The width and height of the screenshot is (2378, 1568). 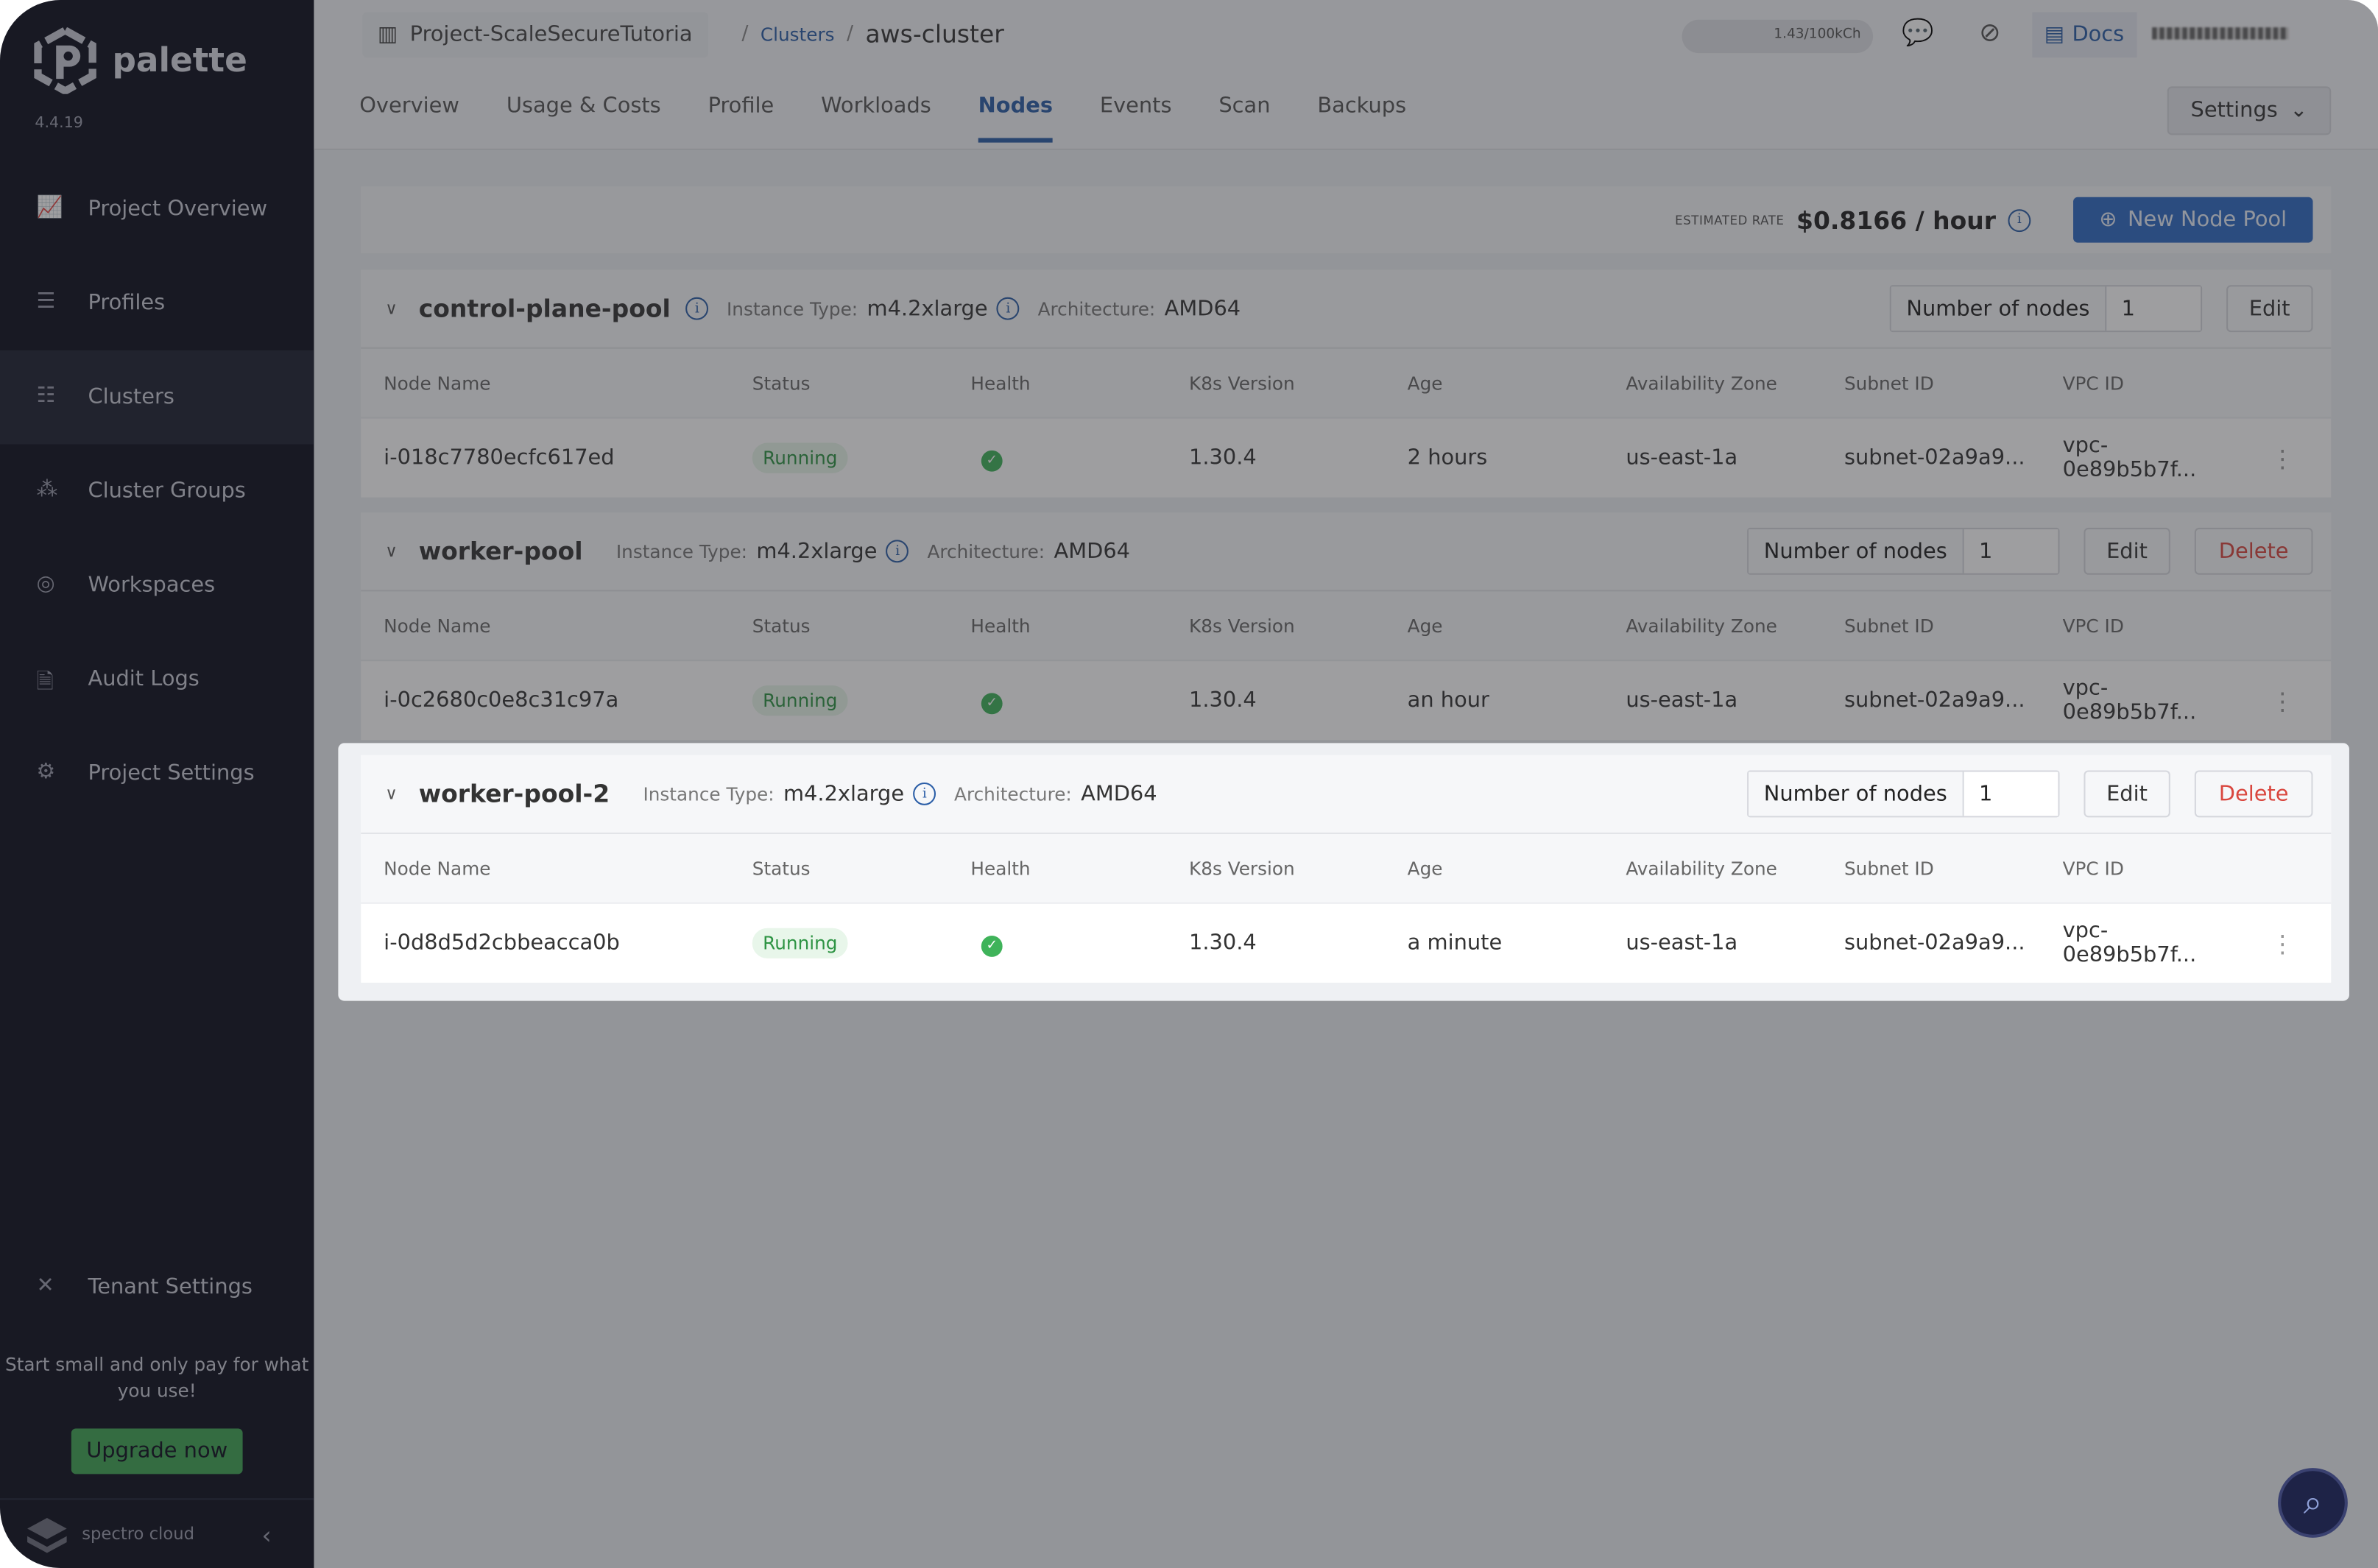 I want to click on status-badge: Running, so click(x=800, y=943).